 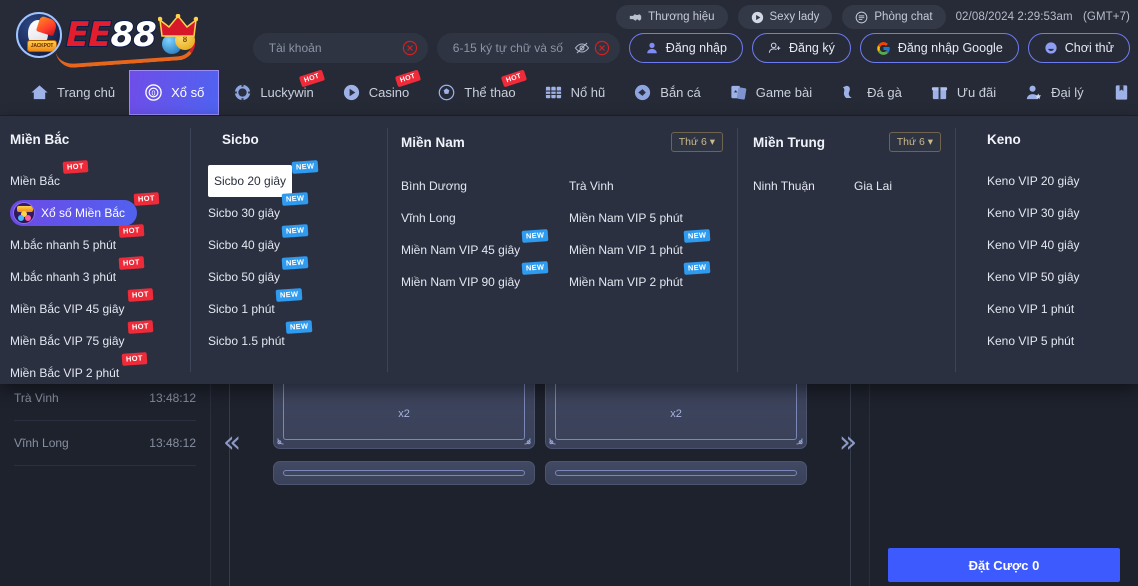 What do you see at coordinates (848, 443) in the screenshot?
I see `next-page-arrow: »` at bounding box center [848, 443].